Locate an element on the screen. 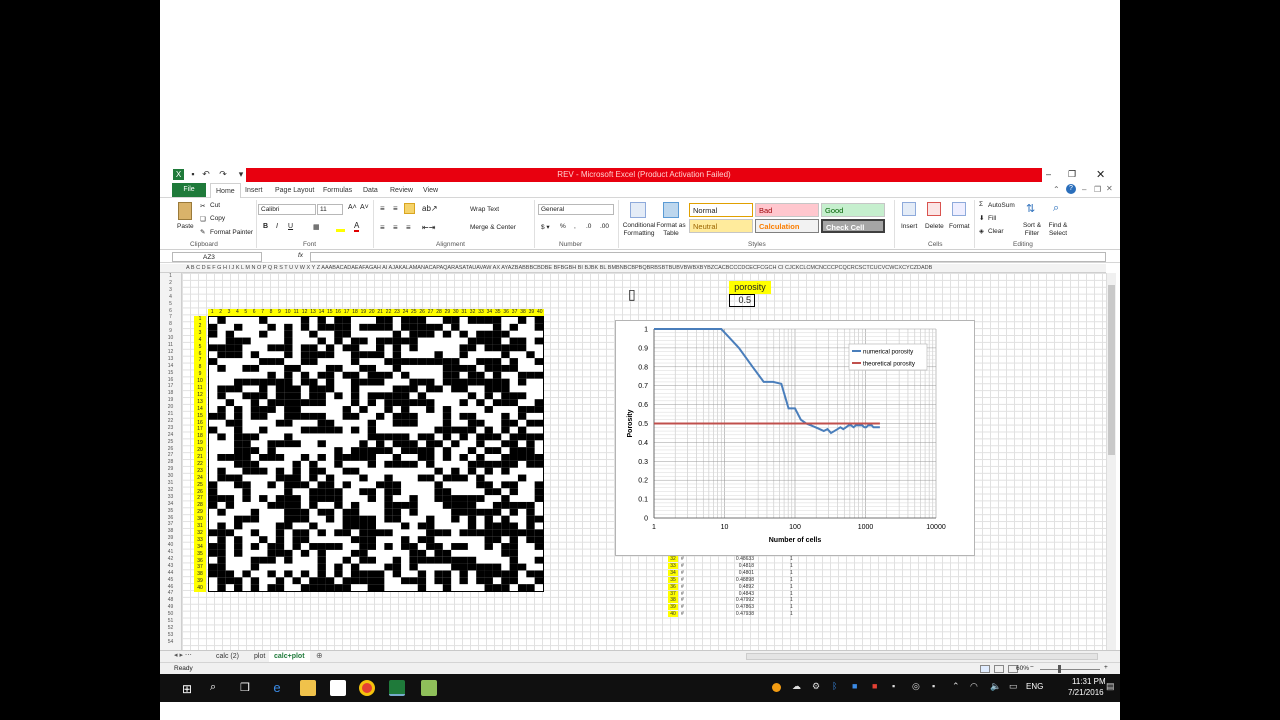 Image resolution: width=1280 pixels, height=720 pixels. row-header: 7 is located at coordinates (170, 317).